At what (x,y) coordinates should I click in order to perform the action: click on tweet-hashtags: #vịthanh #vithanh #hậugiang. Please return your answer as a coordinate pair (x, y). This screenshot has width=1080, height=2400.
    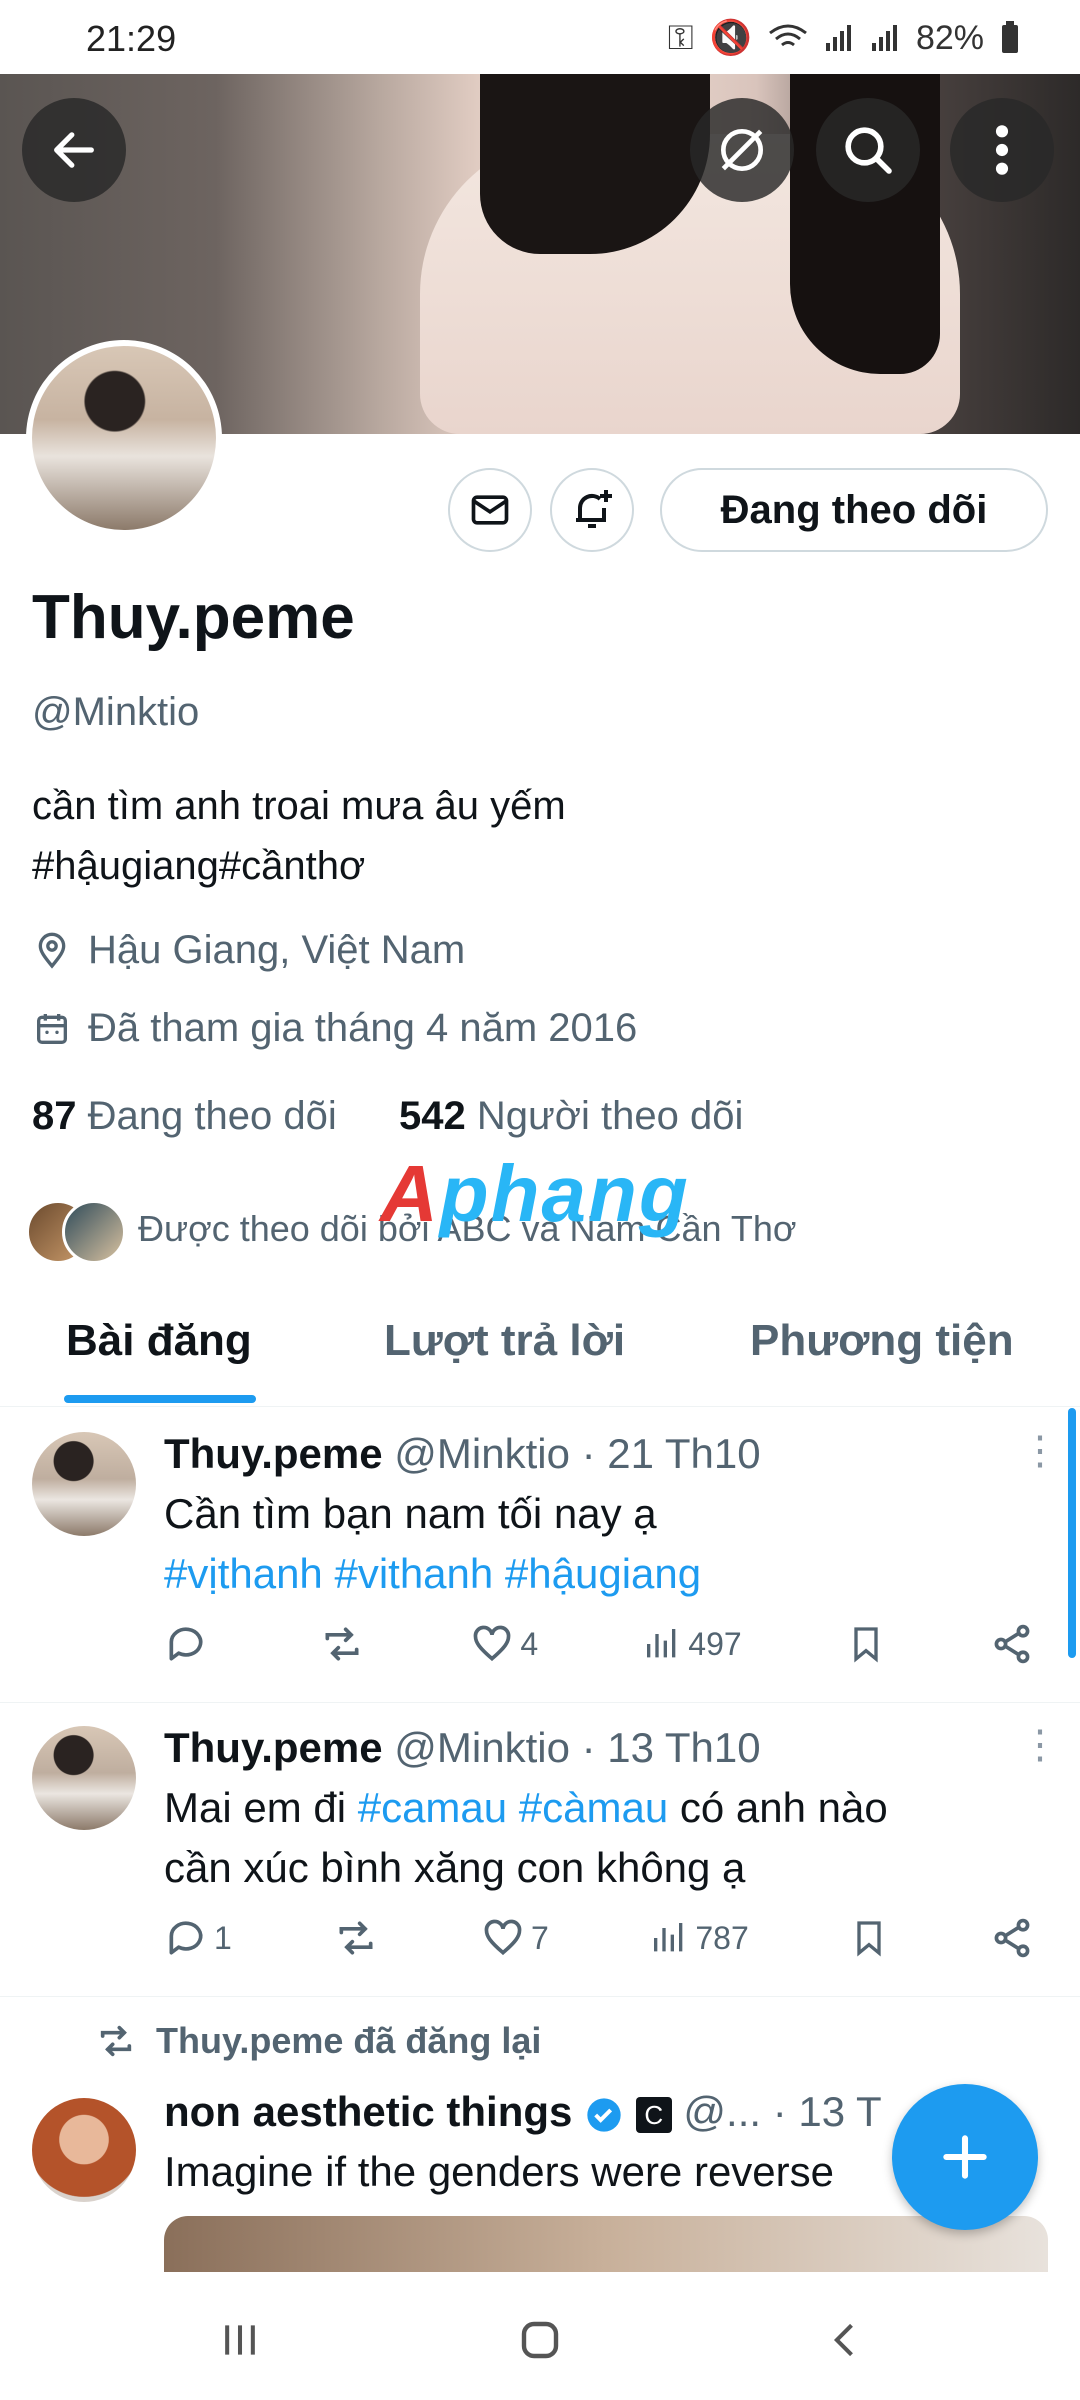
    Looking at the image, I should click on (604, 1574).